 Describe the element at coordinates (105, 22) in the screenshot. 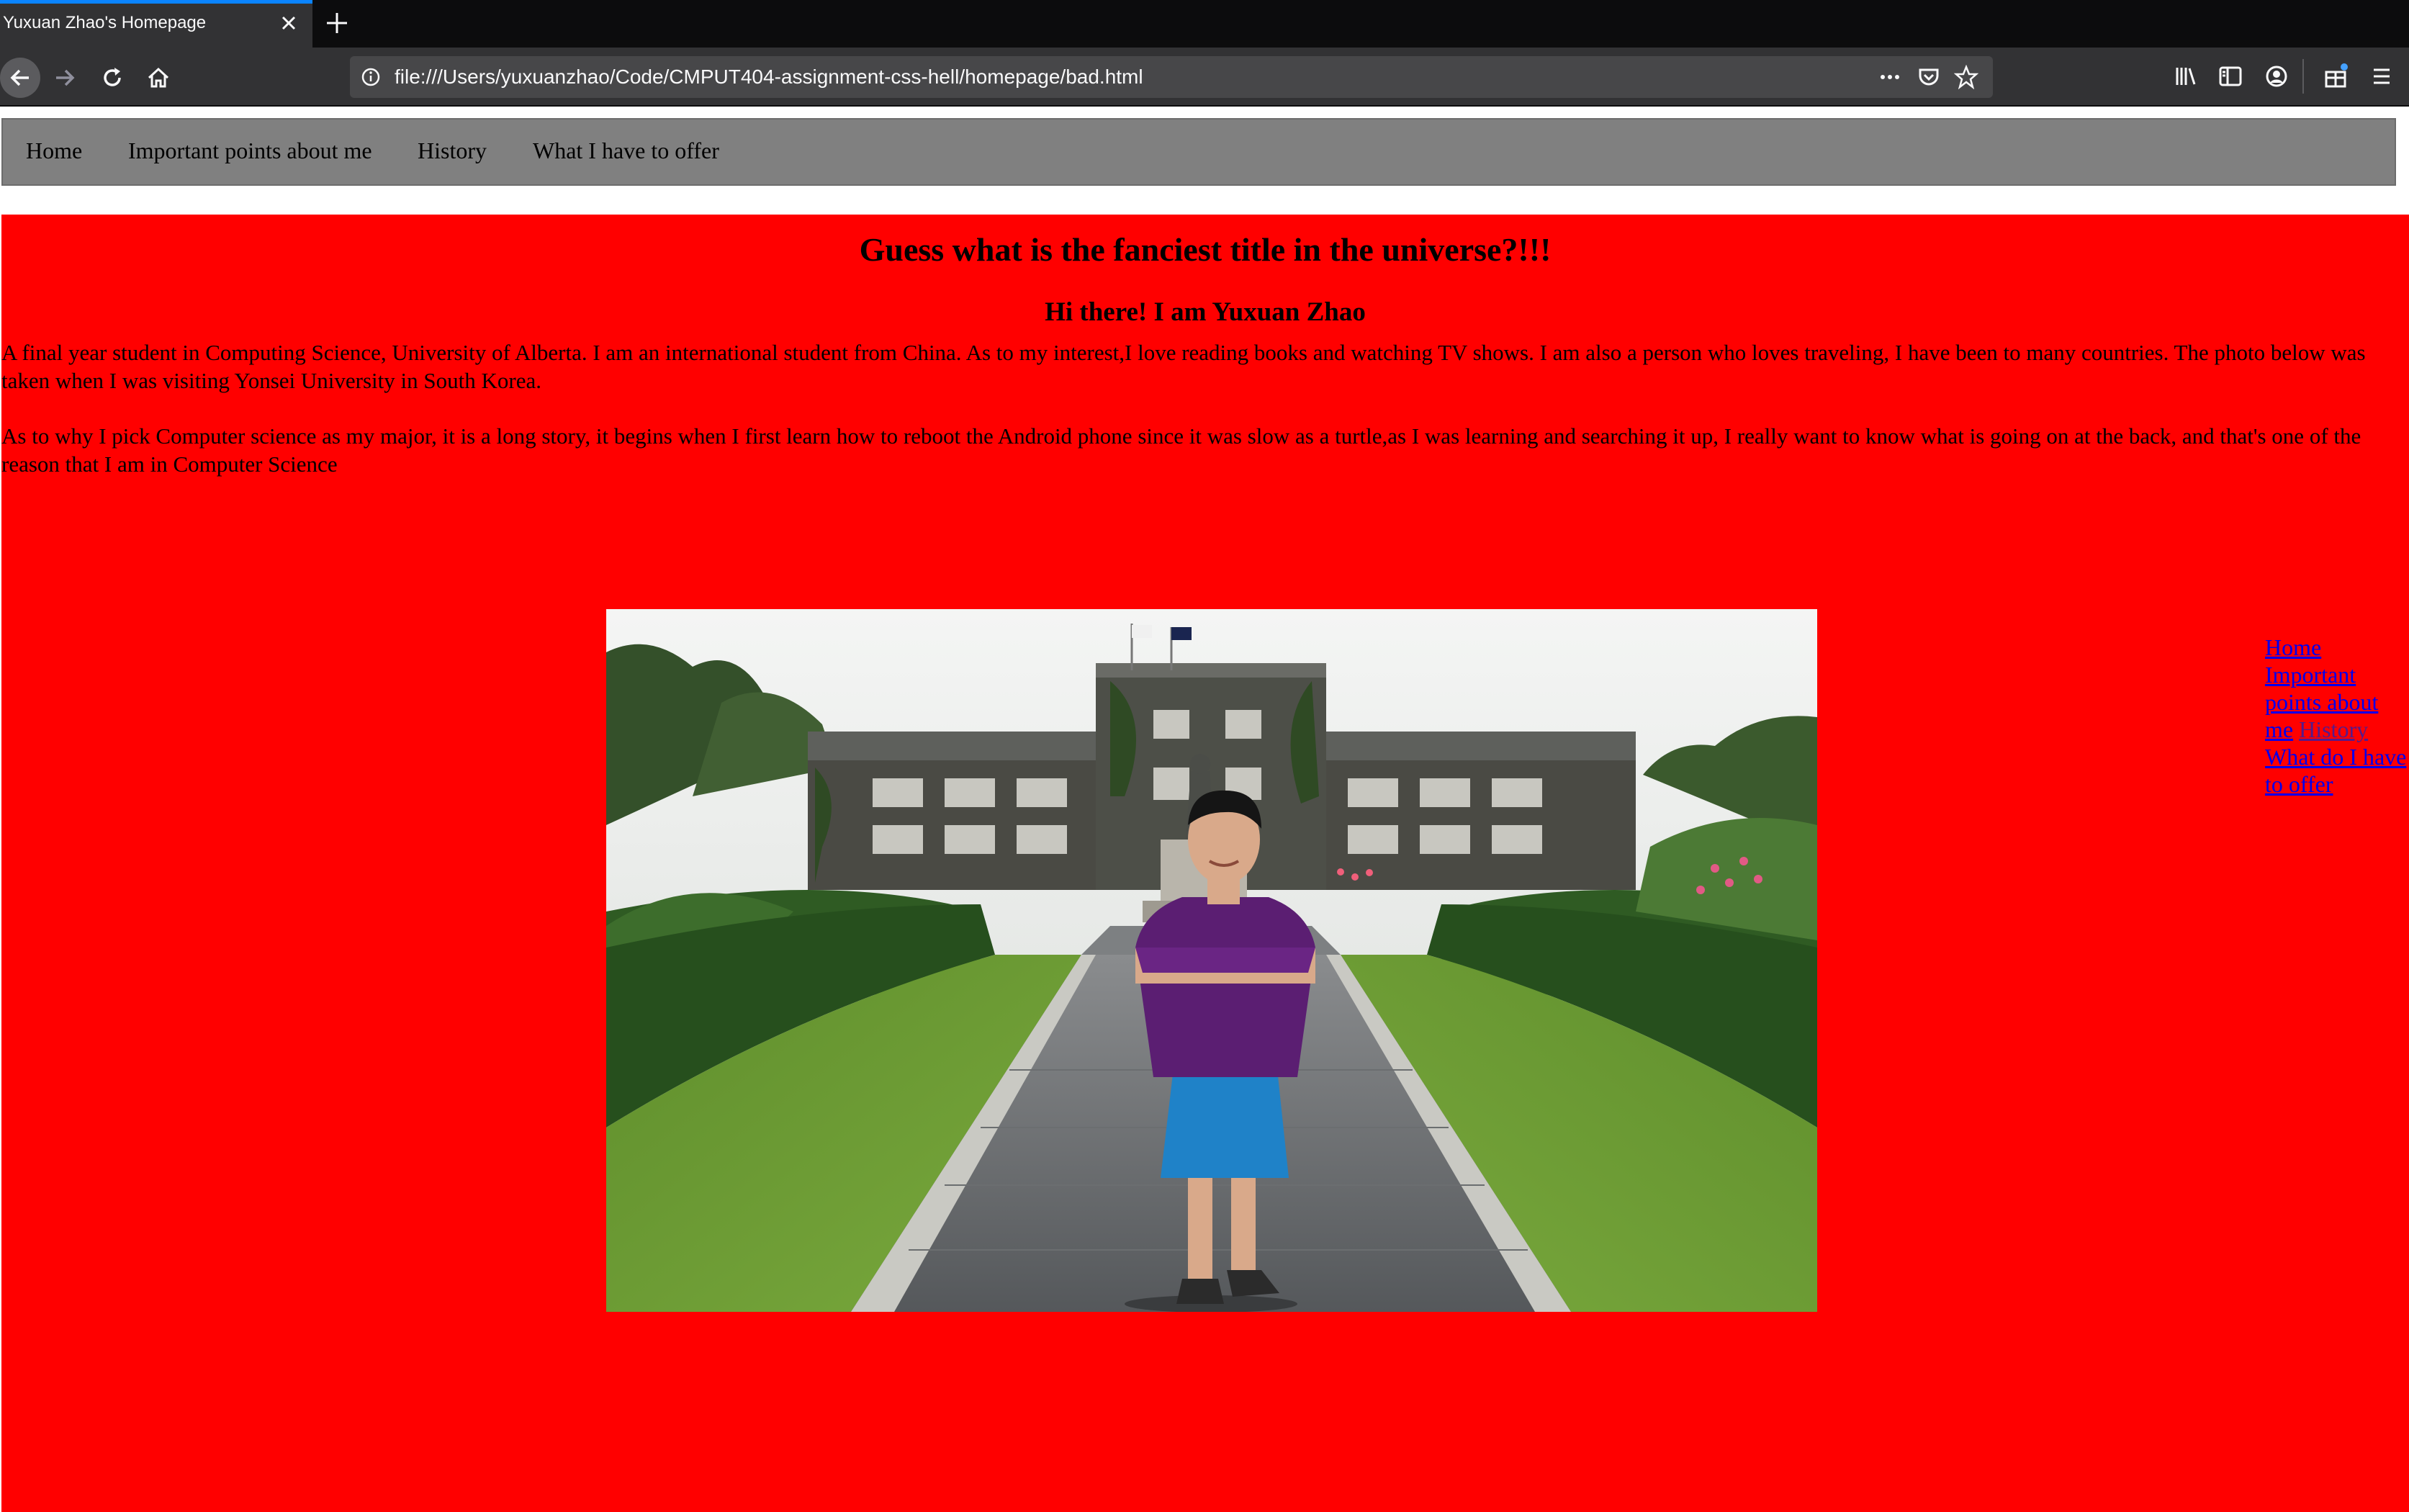

I see `tab-title: Yuxuan Zhao's Homepage` at that location.